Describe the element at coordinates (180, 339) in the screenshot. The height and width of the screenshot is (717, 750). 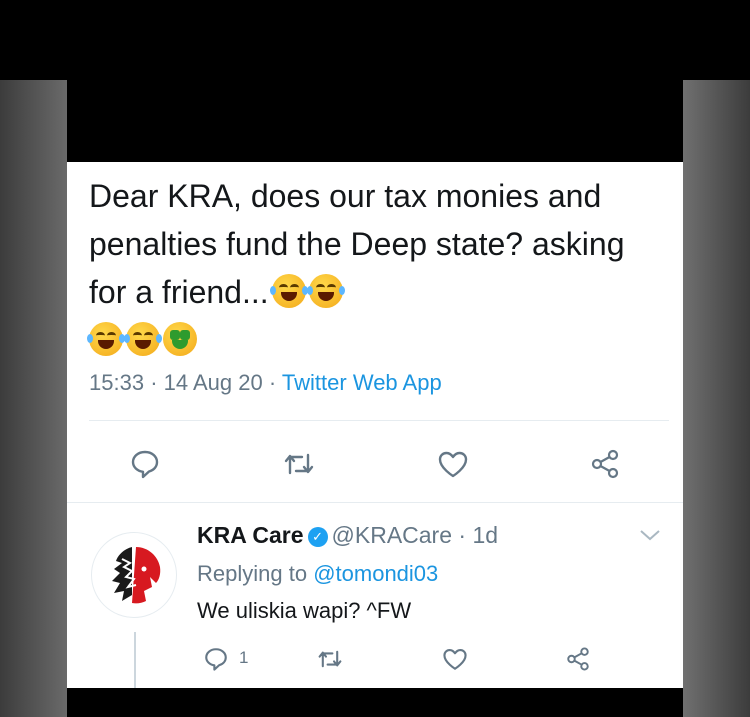
I see `money-mouth-emoji-icon` at that location.